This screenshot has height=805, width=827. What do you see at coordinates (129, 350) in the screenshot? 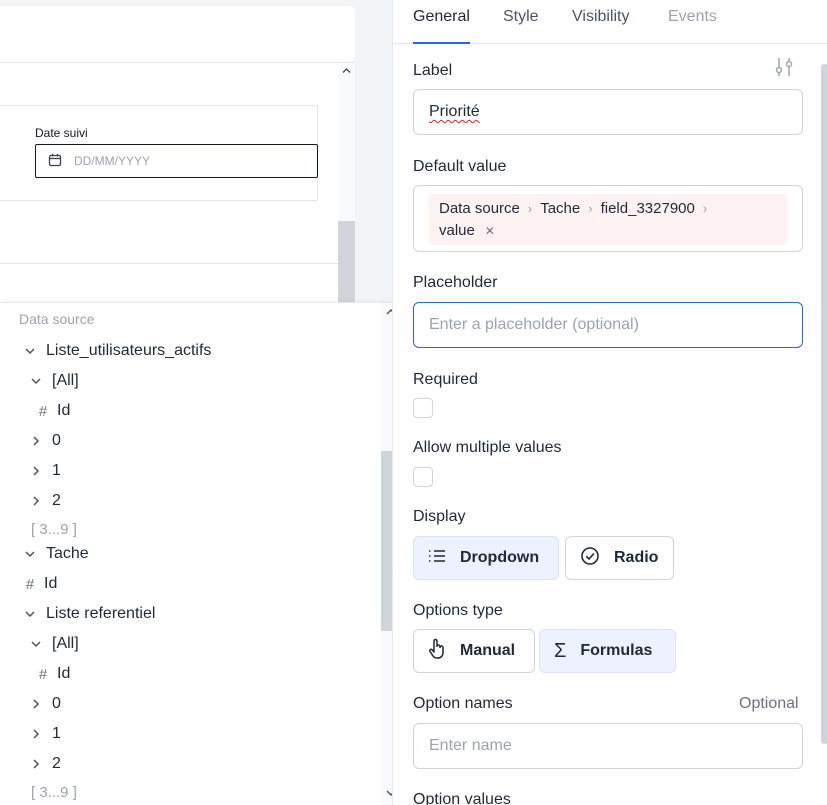
I see `tree-item-label: Liste_utilisateurs_actifs` at bounding box center [129, 350].